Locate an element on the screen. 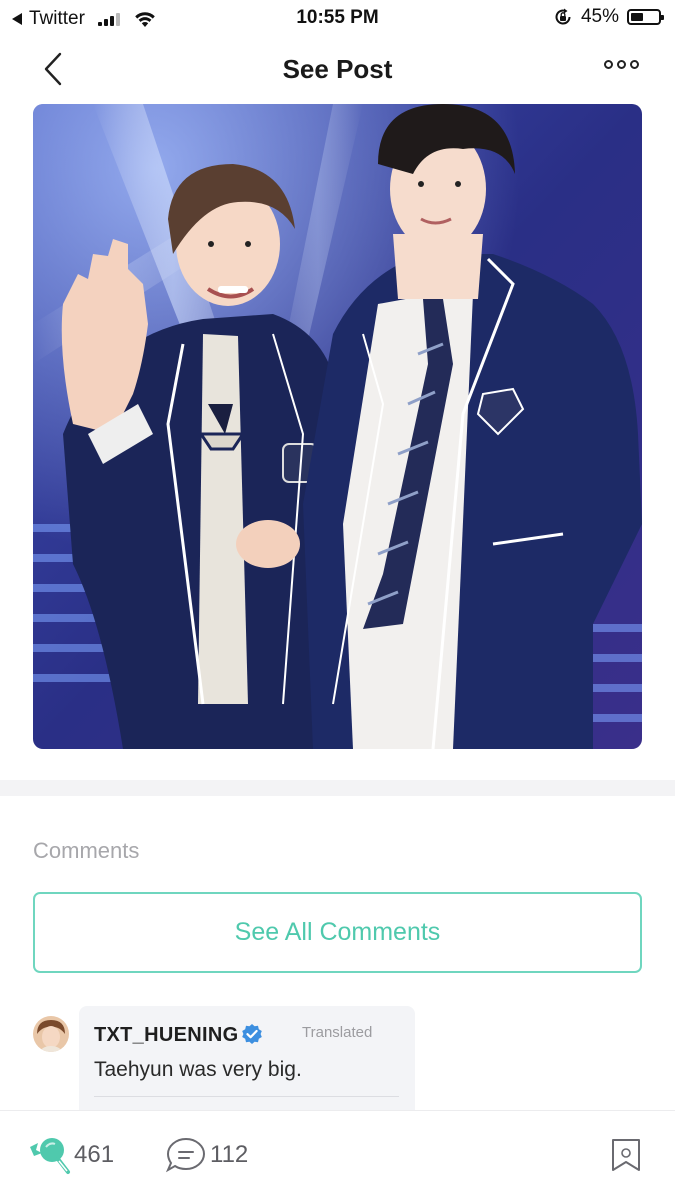  translated-label: Translated is located at coordinates (337, 1032).